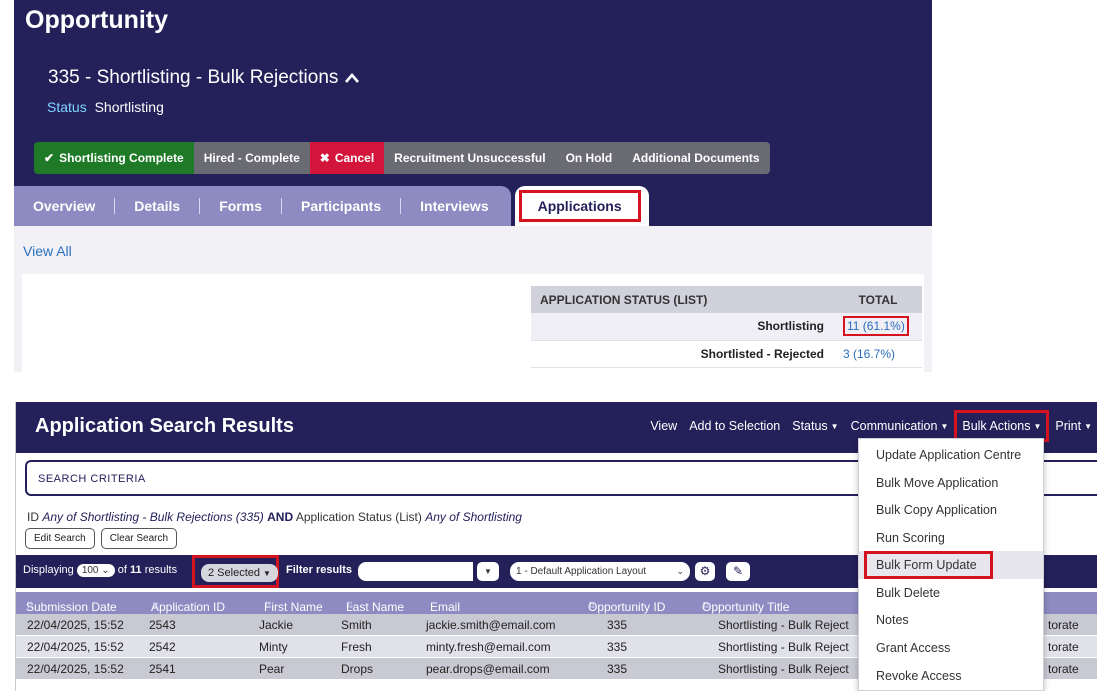 This screenshot has height=691, width=1097. I want to click on criteria-operator-2: Any of, so click(442, 517).